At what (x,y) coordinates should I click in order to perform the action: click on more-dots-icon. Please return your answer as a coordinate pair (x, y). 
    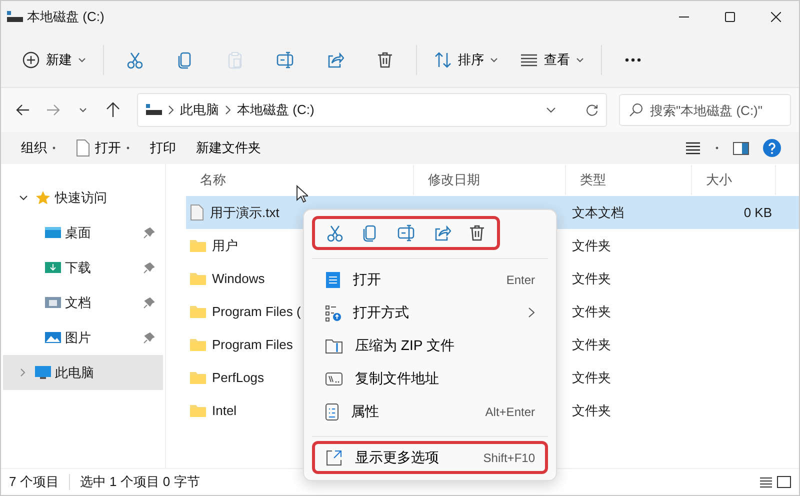
    Looking at the image, I should click on (633, 60).